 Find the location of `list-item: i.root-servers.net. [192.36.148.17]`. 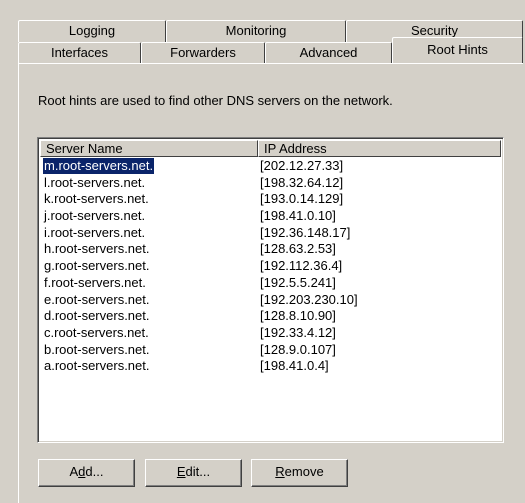

list-item: i.root-servers.net. [192.36.148.17] is located at coordinates (270, 233).